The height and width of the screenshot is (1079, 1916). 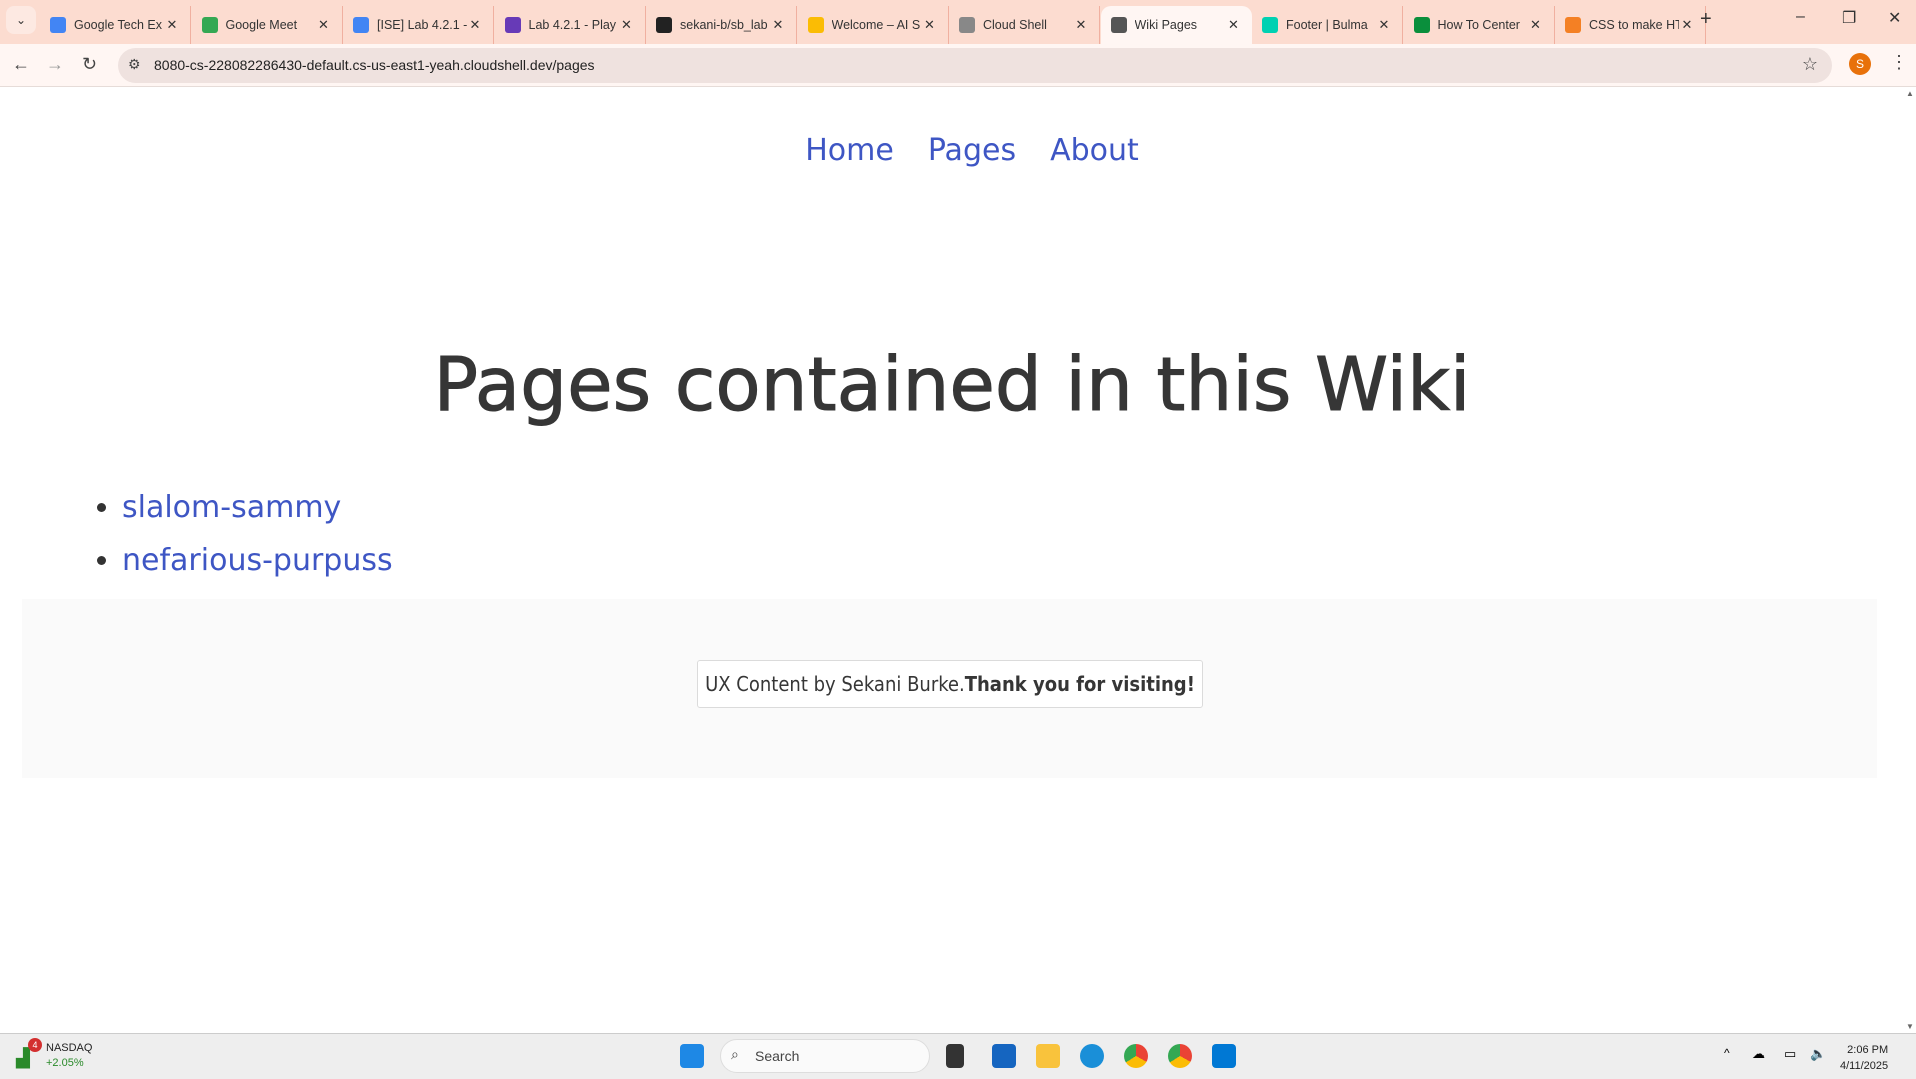 What do you see at coordinates (835, 684) in the screenshot?
I see `footer-credit: UX Content by Sekani Burke.` at bounding box center [835, 684].